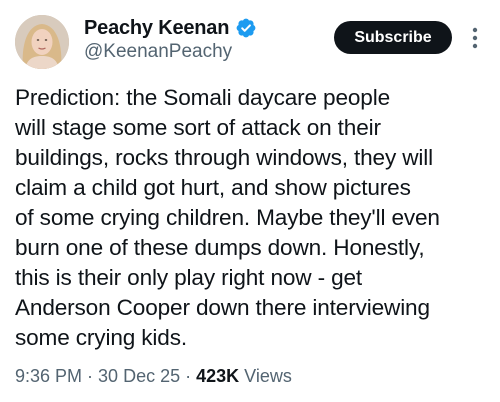  What do you see at coordinates (475, 38) in the screenshot?
I see `more-vertical-icon` at bounding box center [475, 38].